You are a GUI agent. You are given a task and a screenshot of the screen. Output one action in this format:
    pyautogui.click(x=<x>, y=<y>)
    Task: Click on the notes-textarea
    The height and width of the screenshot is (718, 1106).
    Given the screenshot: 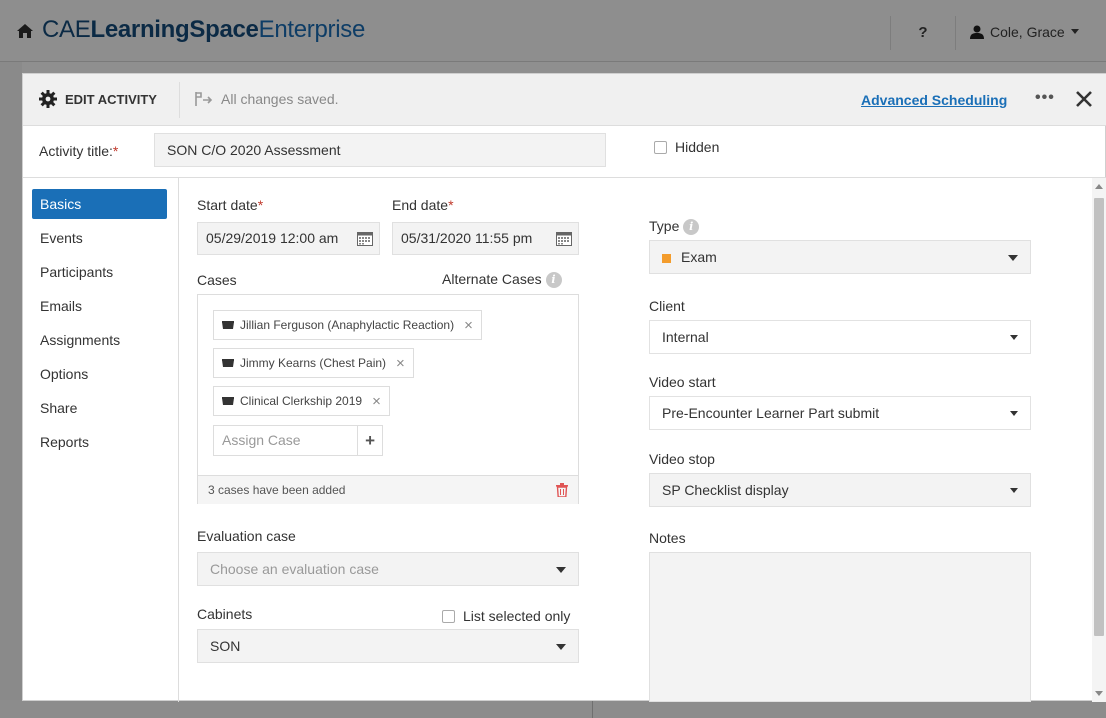 What is the action you would take?
    pyautogui.click(x=840, y=627)
    